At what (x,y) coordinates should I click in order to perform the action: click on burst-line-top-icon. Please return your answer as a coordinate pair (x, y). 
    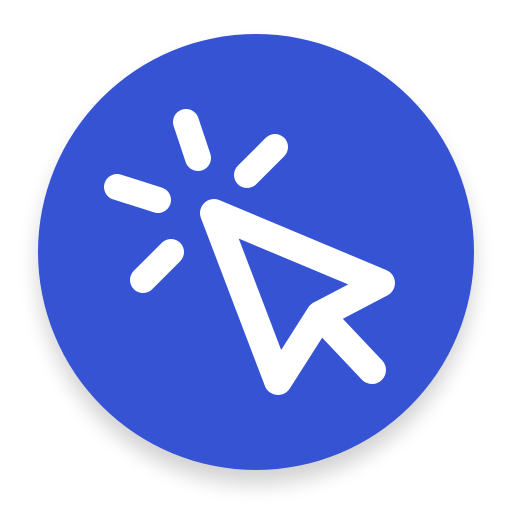
    Looking at the image, I should click on (192, 140).